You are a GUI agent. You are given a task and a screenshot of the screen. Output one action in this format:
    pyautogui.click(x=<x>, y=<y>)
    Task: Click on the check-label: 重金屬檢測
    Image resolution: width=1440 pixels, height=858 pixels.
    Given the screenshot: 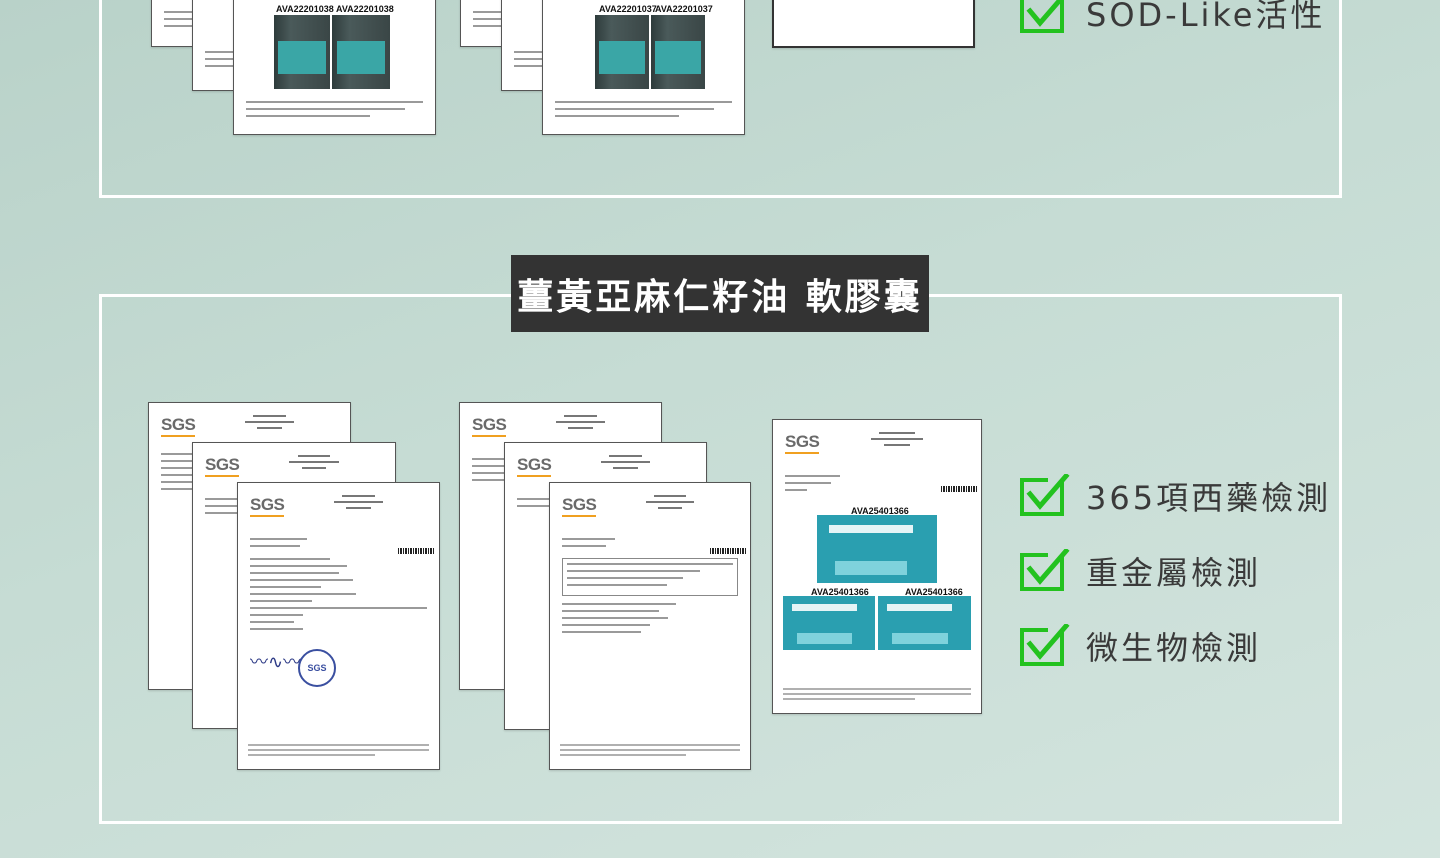 What is the action you would take?
    pyautogui.click(x=1174, y=573)
    